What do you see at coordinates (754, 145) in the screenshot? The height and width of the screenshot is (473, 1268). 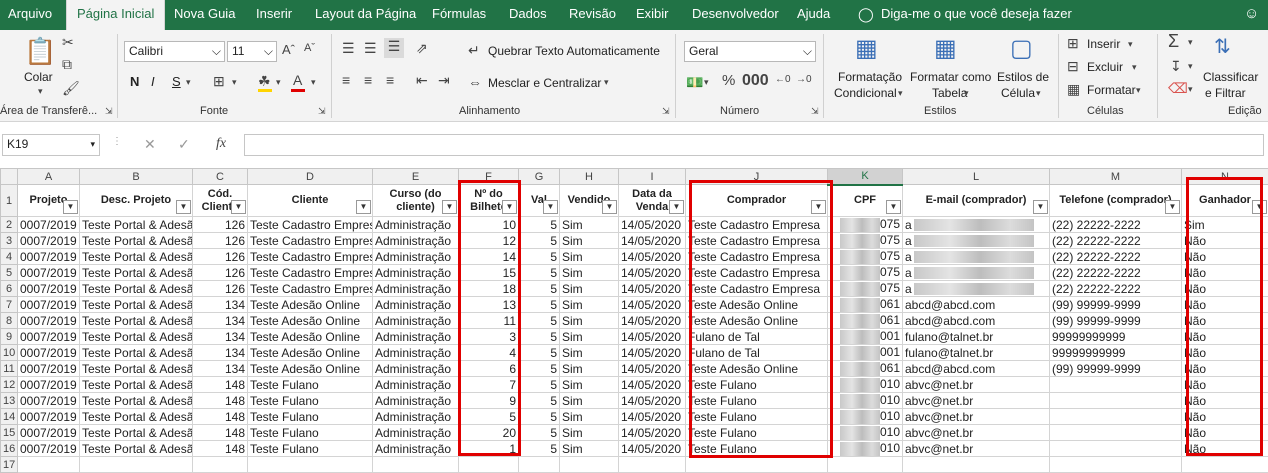 I see `formula-input` at bounding box center [754, 145].